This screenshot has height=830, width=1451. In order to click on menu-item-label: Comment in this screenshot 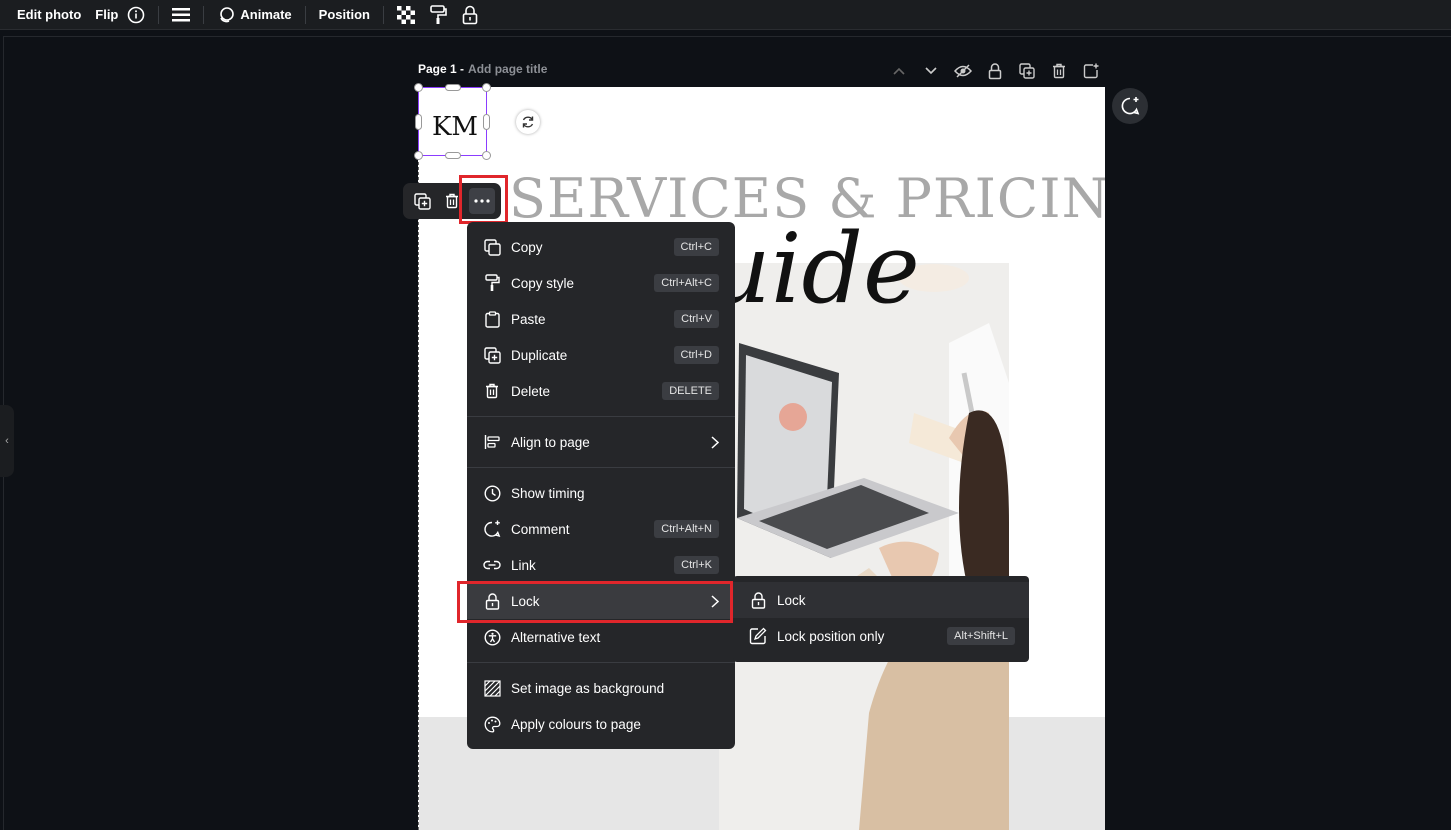, I will do `click(540, 529)`.